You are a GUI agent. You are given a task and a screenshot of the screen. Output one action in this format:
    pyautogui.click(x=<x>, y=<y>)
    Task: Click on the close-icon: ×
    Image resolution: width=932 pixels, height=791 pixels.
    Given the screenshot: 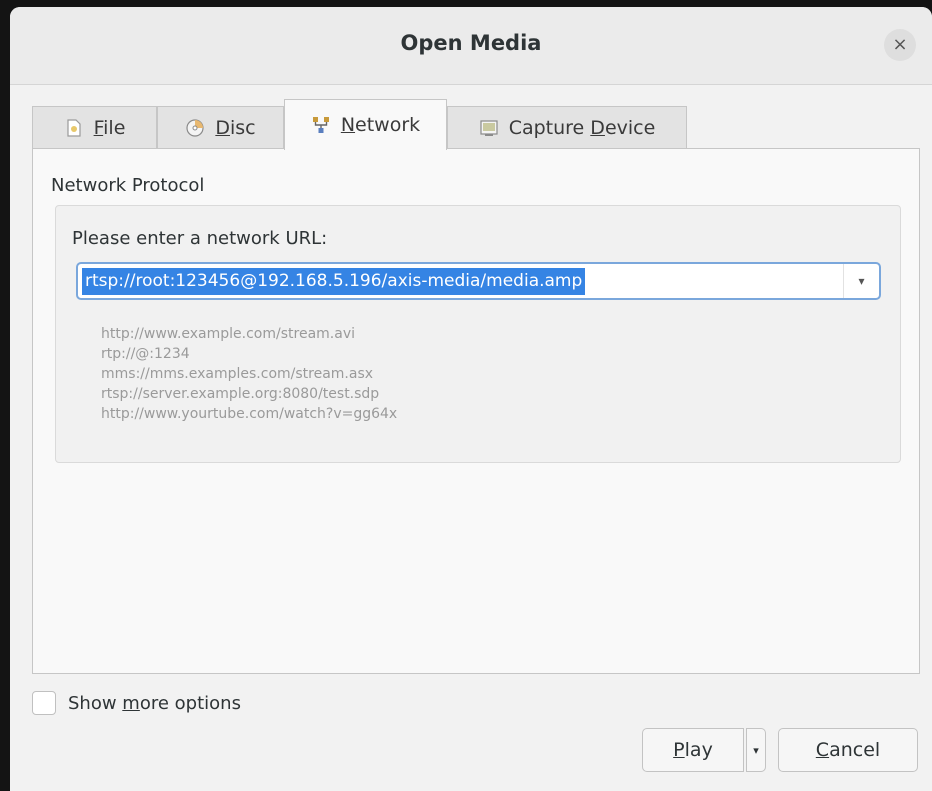 What is the action you would take?
    pyautogui.click(x=900, y=44)
    